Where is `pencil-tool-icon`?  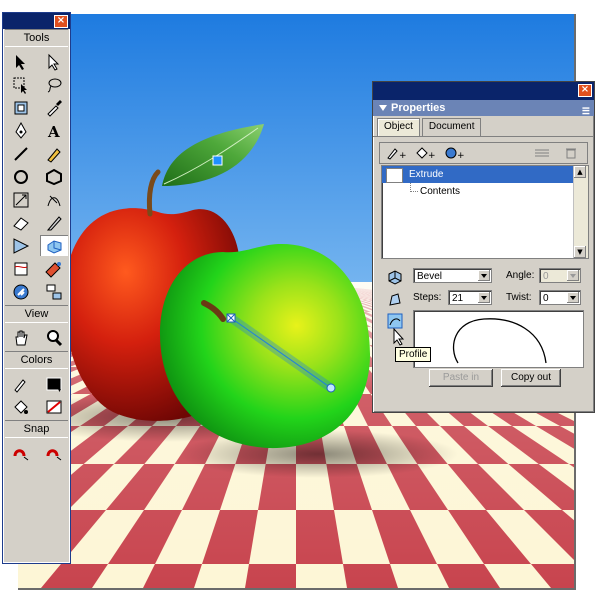 pencil-tool-icon is located at coordinates (54, 153).